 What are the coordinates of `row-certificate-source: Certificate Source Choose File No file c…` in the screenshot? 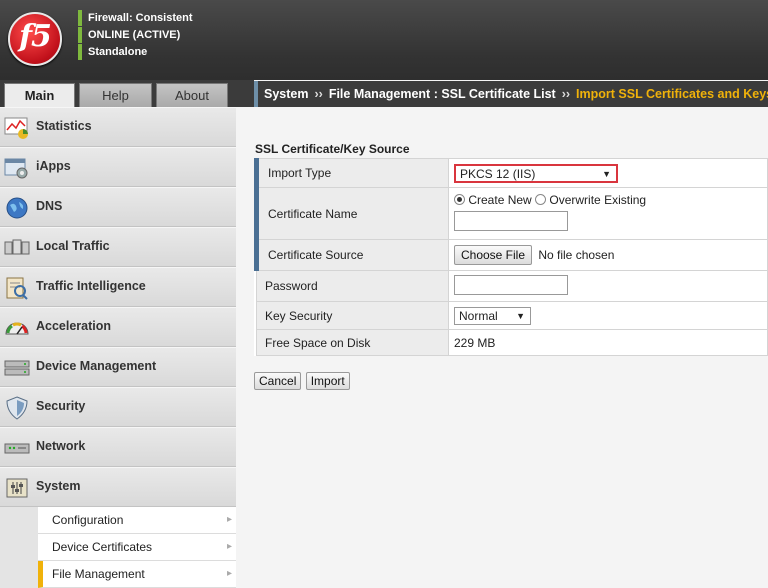 It's located at (511, 255).